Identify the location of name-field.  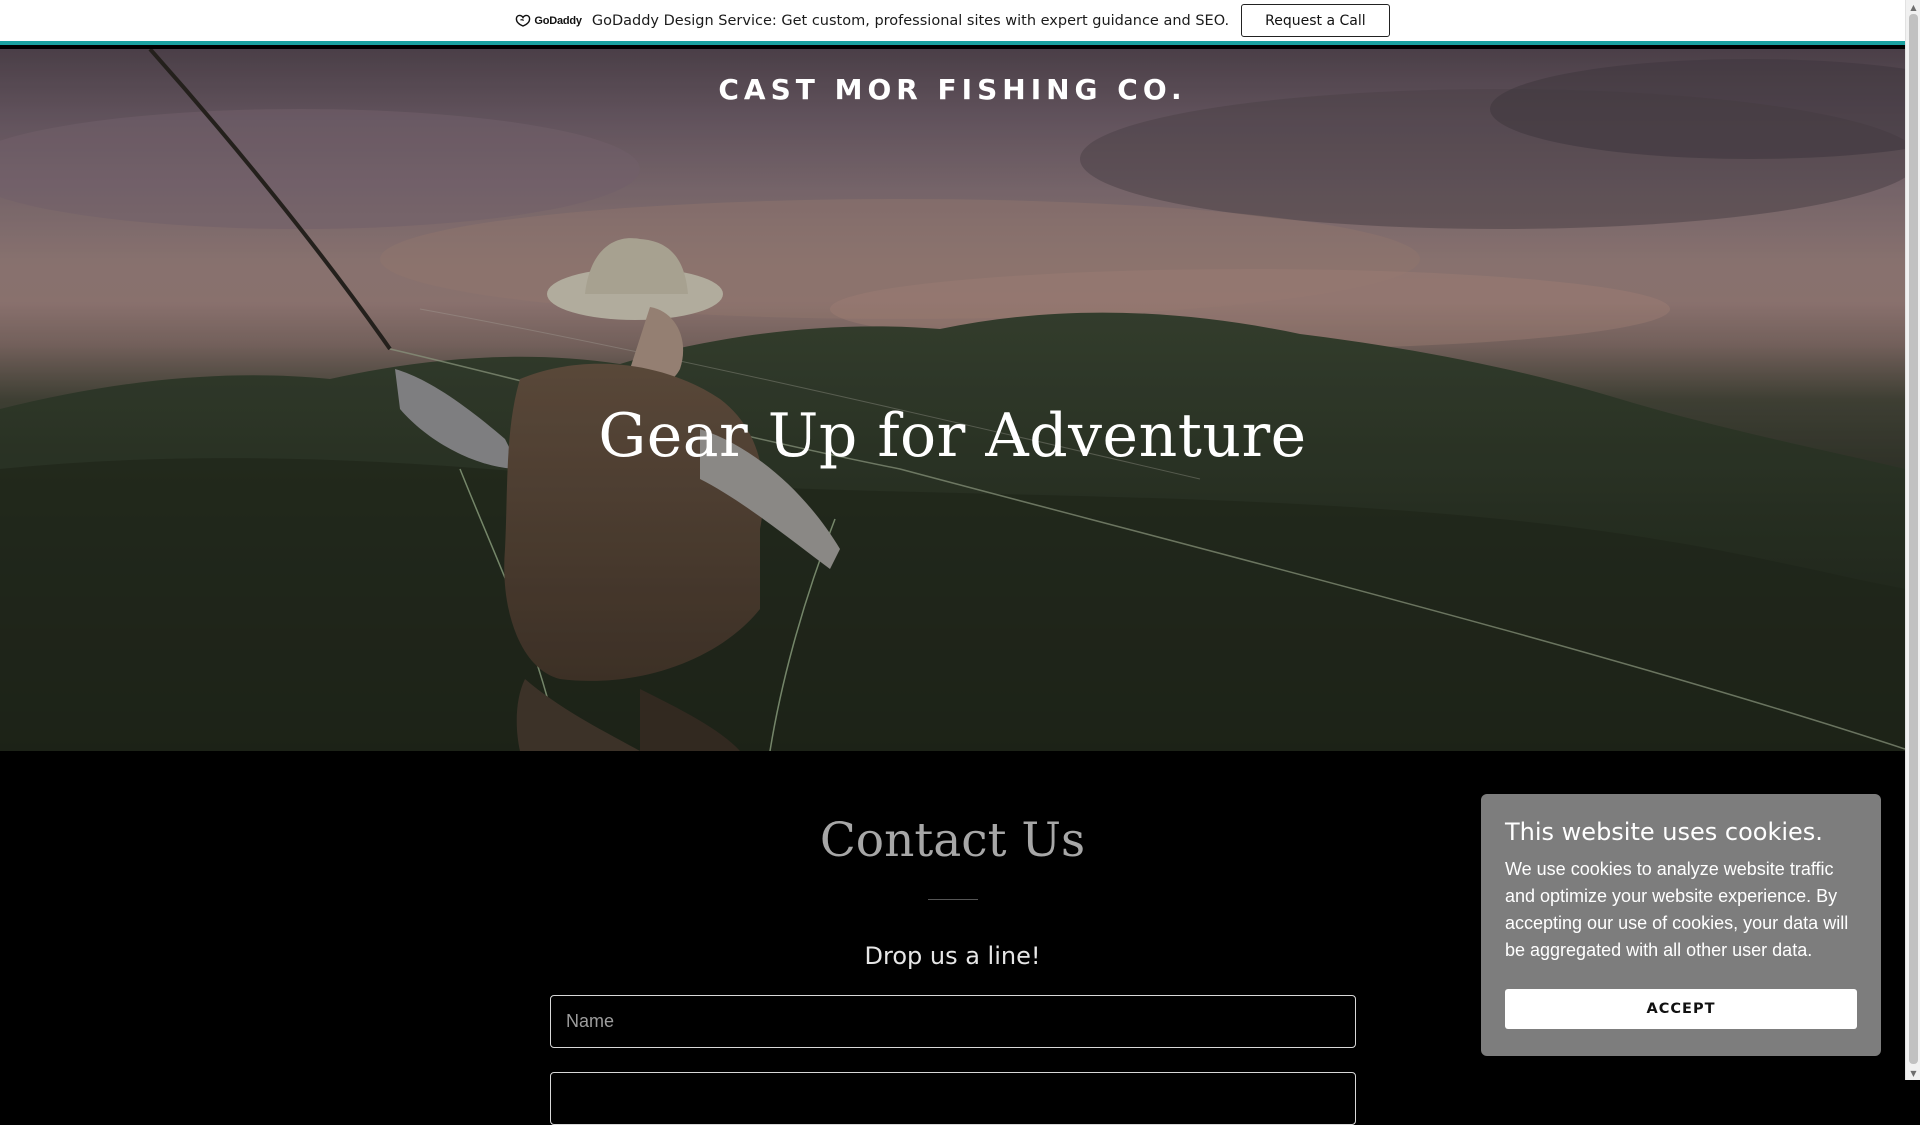
(953, 1021).